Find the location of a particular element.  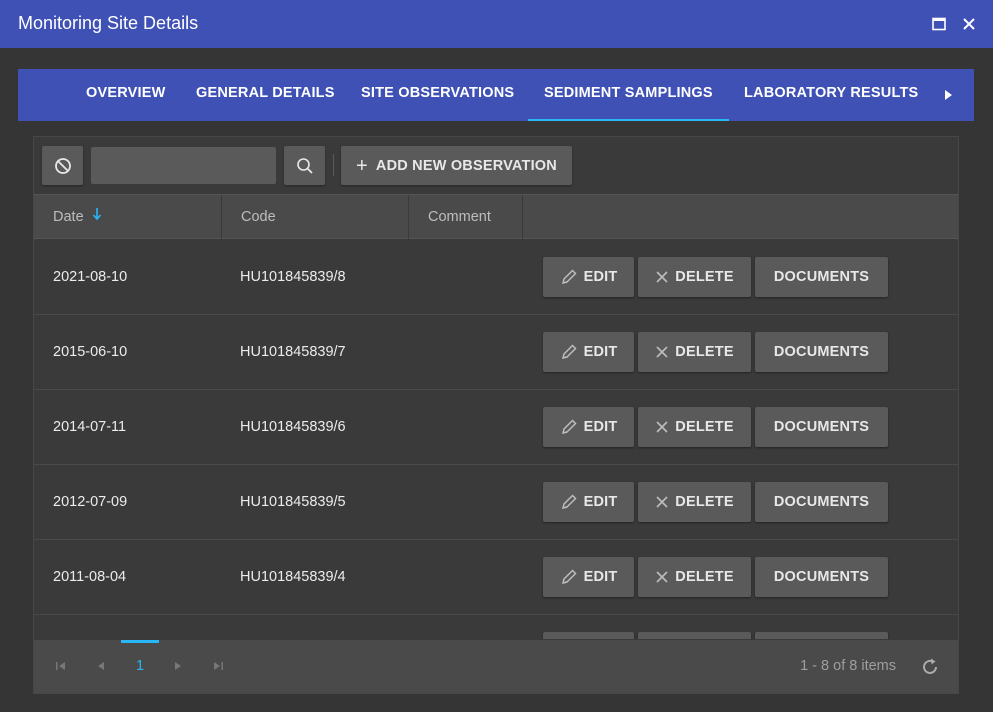

cell-code: HU101845839/6 is located at coordinates (293, 427).